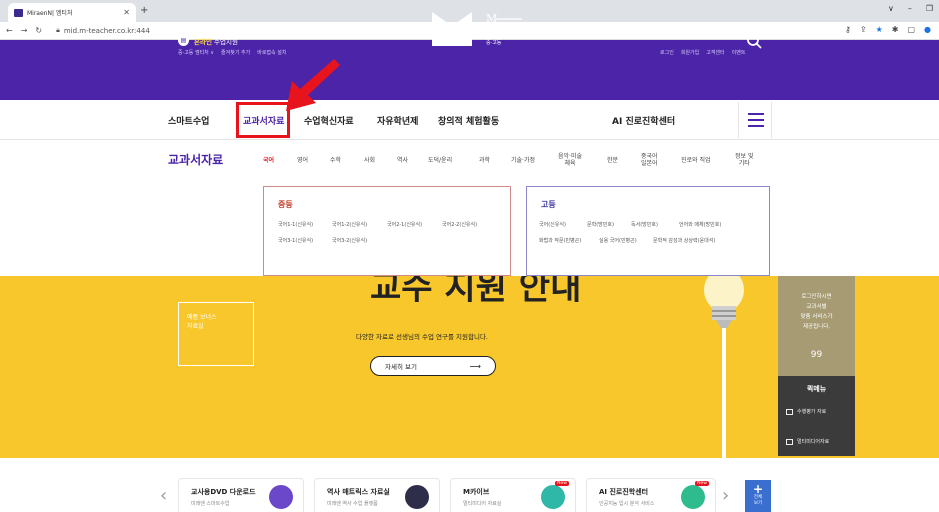  Describe the element at coordinates (651, 495) in the screenshot. I see `service-card-ai-career: AI 진로진학센터 인공지능 입시 분석 서비스 New` at that location.